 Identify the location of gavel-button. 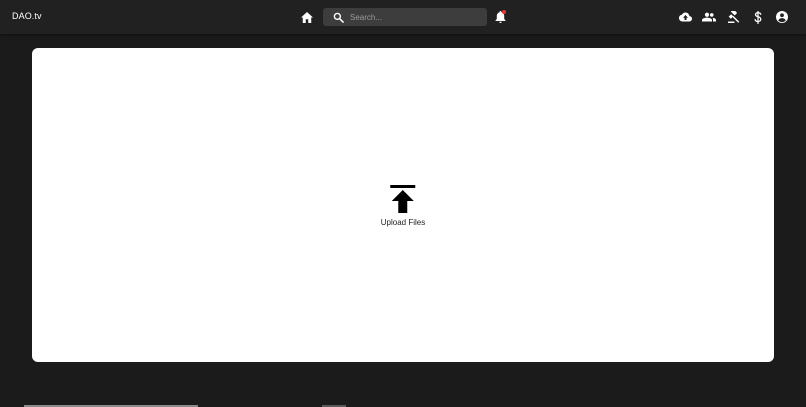
(734, 17).